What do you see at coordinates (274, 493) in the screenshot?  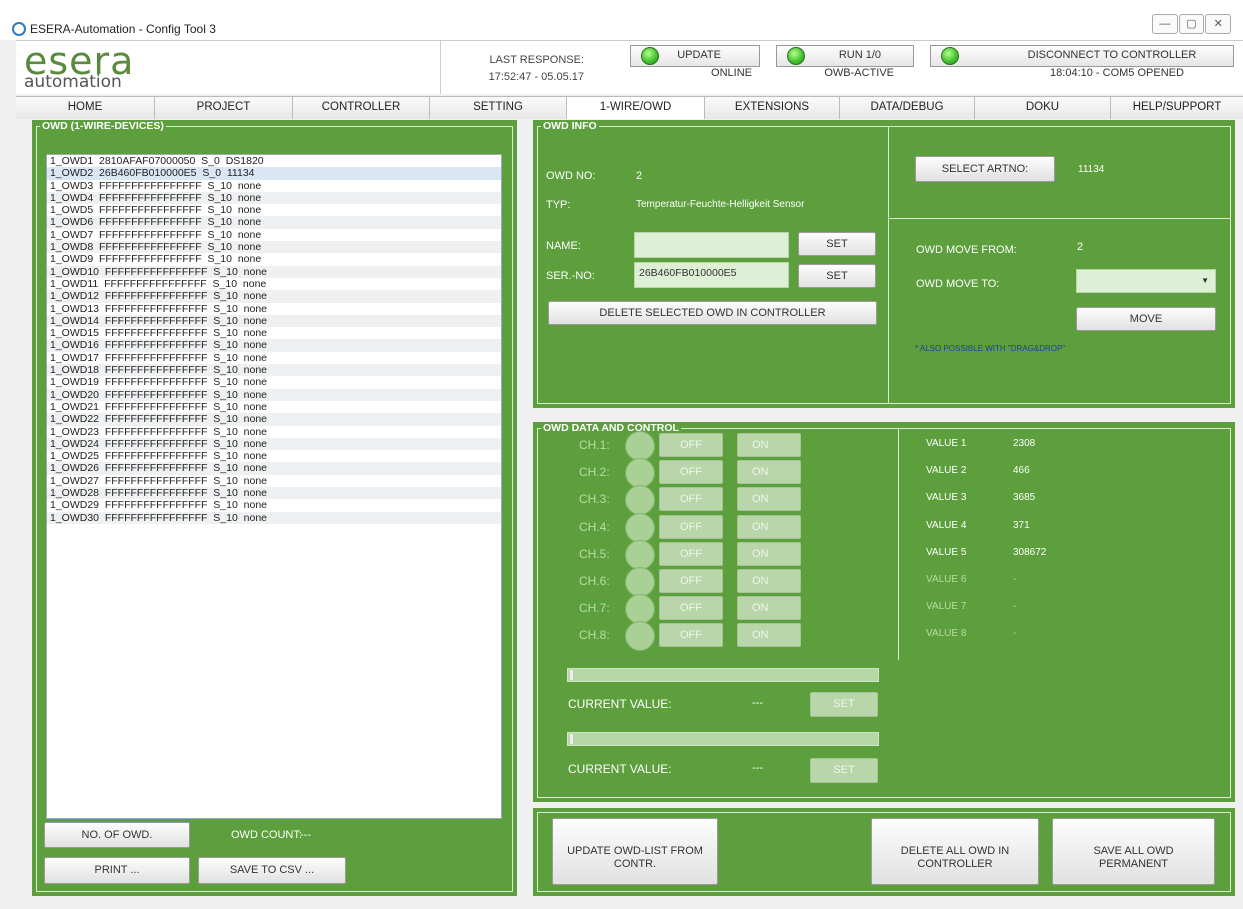 I see `list-item: 1_OWD28 FFFFFFFFFFFFFFFF S_10 none` at bounding box center [274, 493].